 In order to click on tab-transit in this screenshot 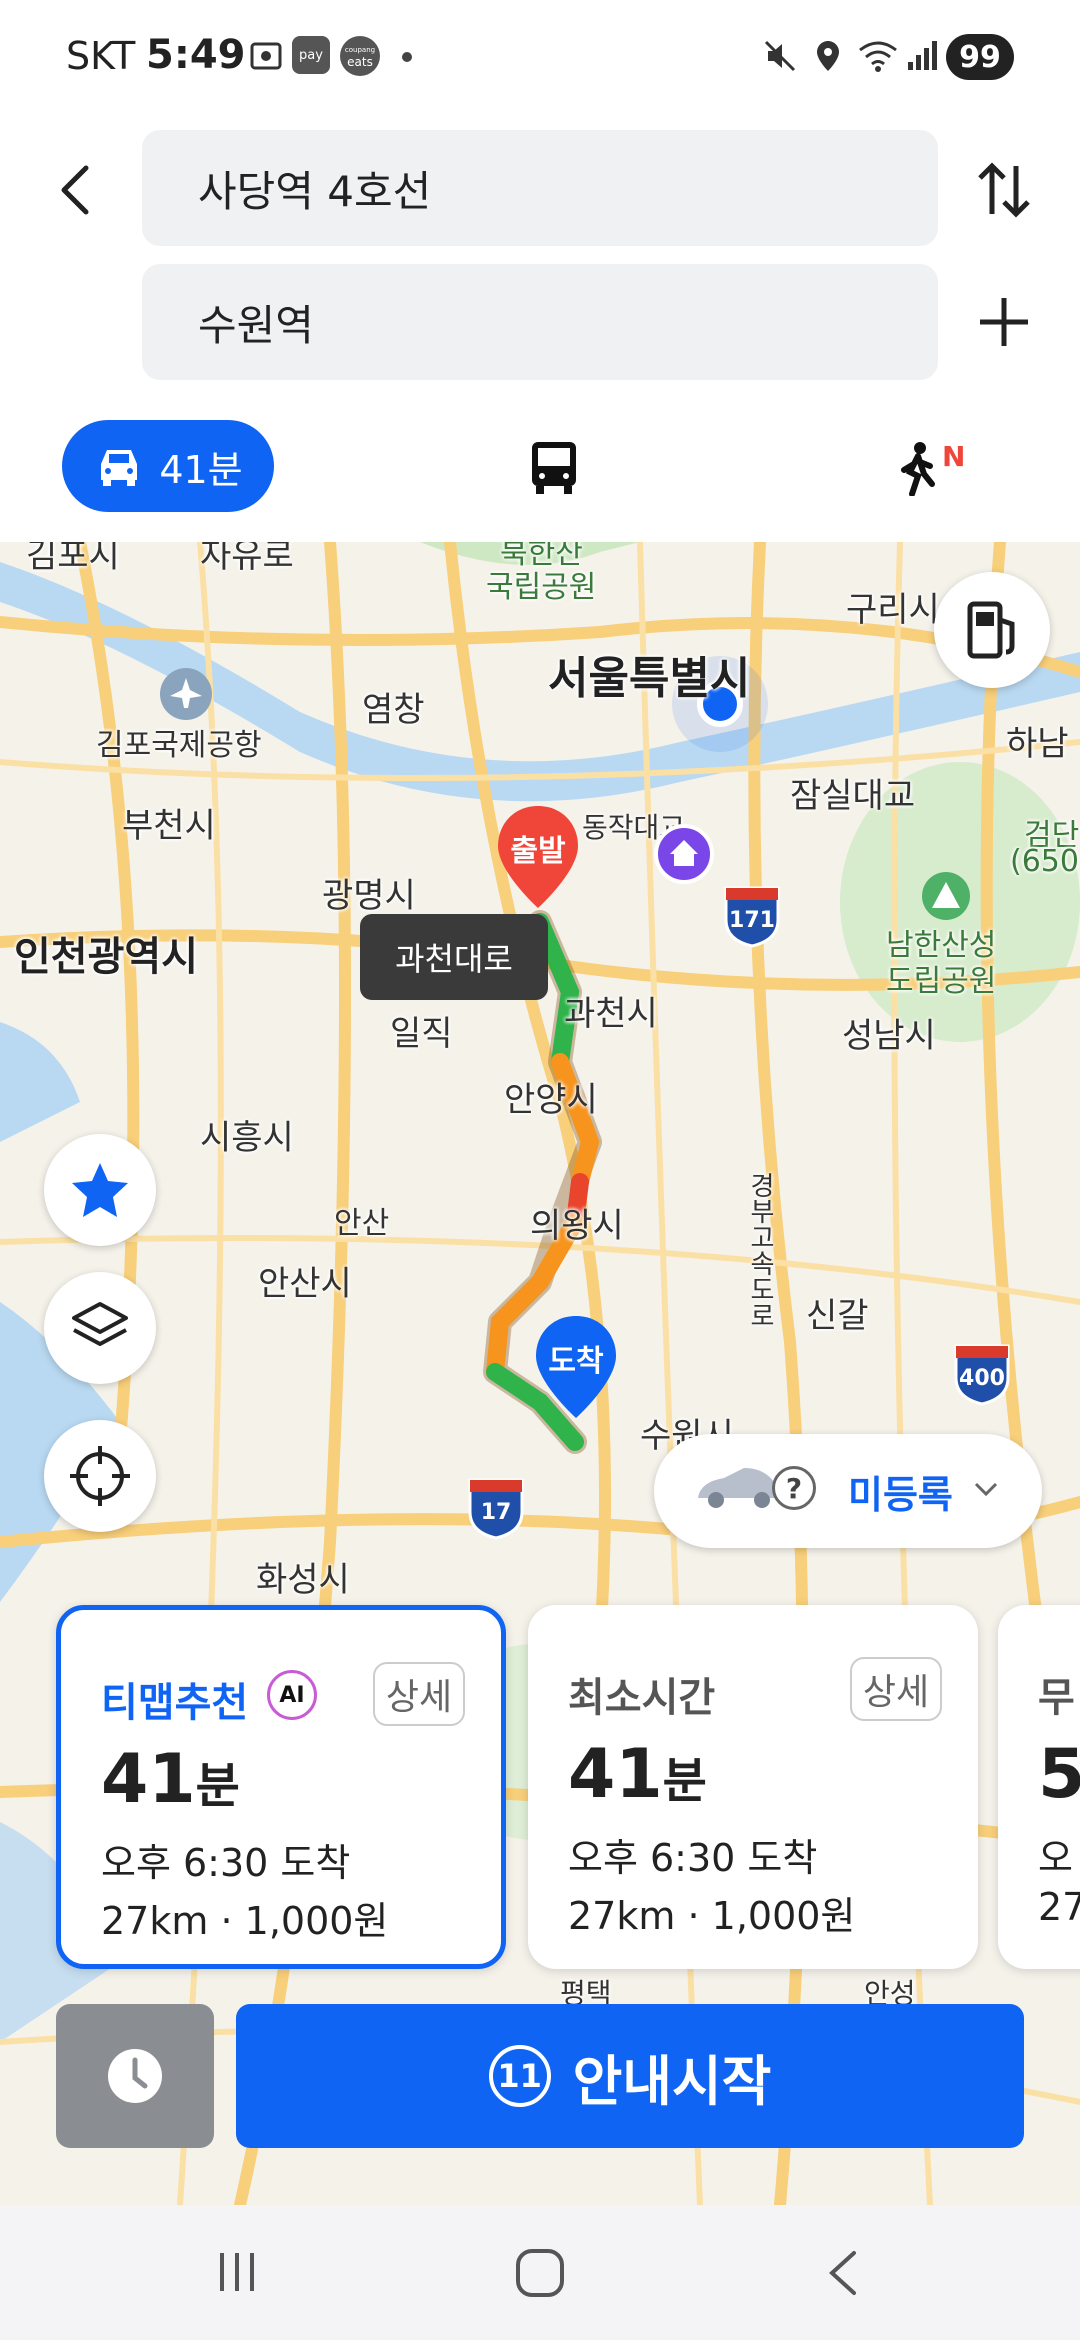, I will do `click(554, 468)`.